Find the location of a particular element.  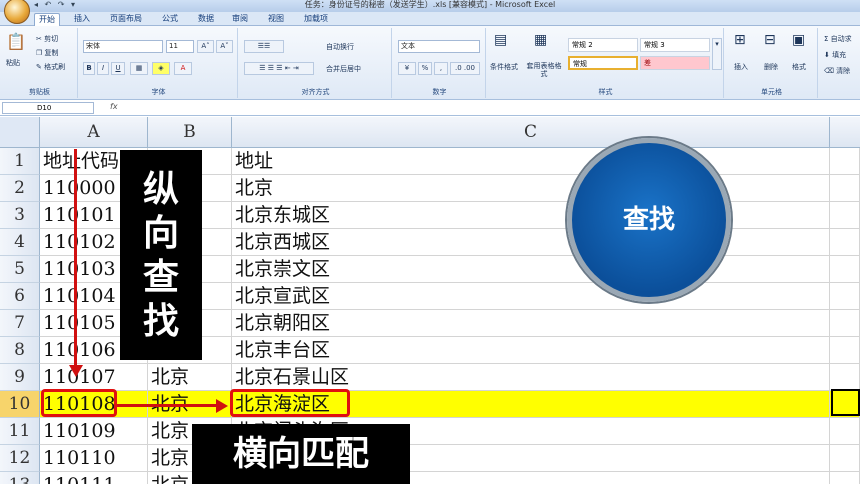

fill-button: ⬇ 填充 is located at coordinates (835, 55).